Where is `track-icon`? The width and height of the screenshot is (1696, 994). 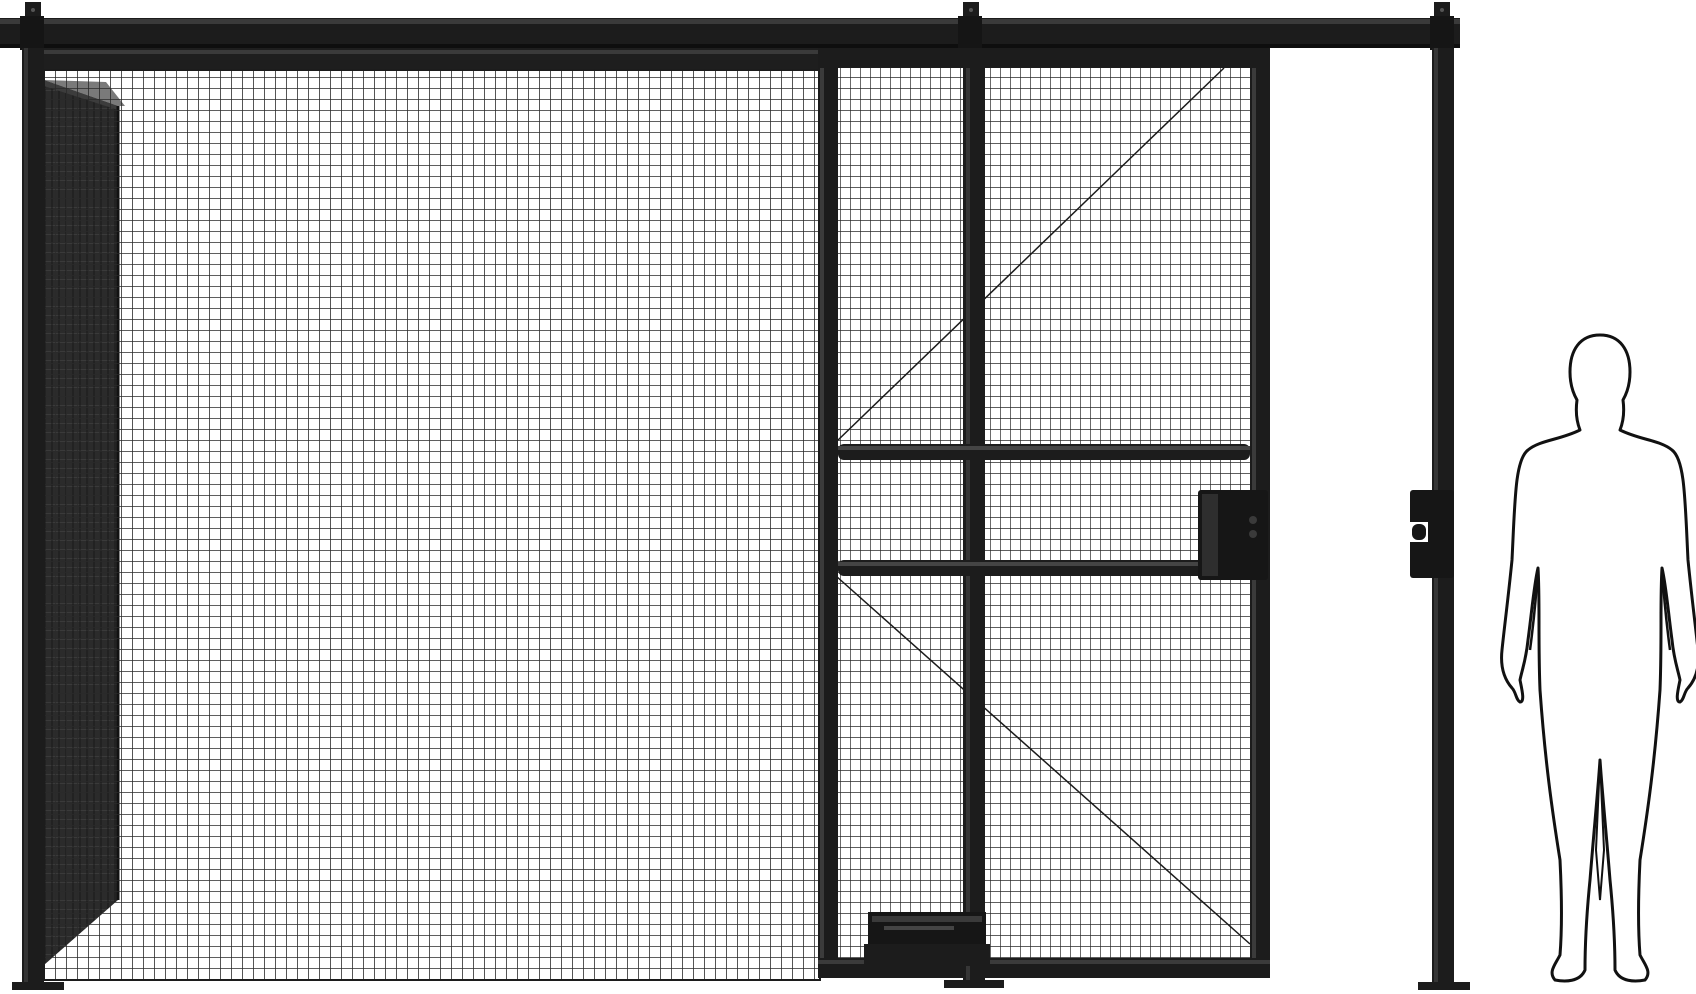 track-icon is located at coordinates (927, 939).